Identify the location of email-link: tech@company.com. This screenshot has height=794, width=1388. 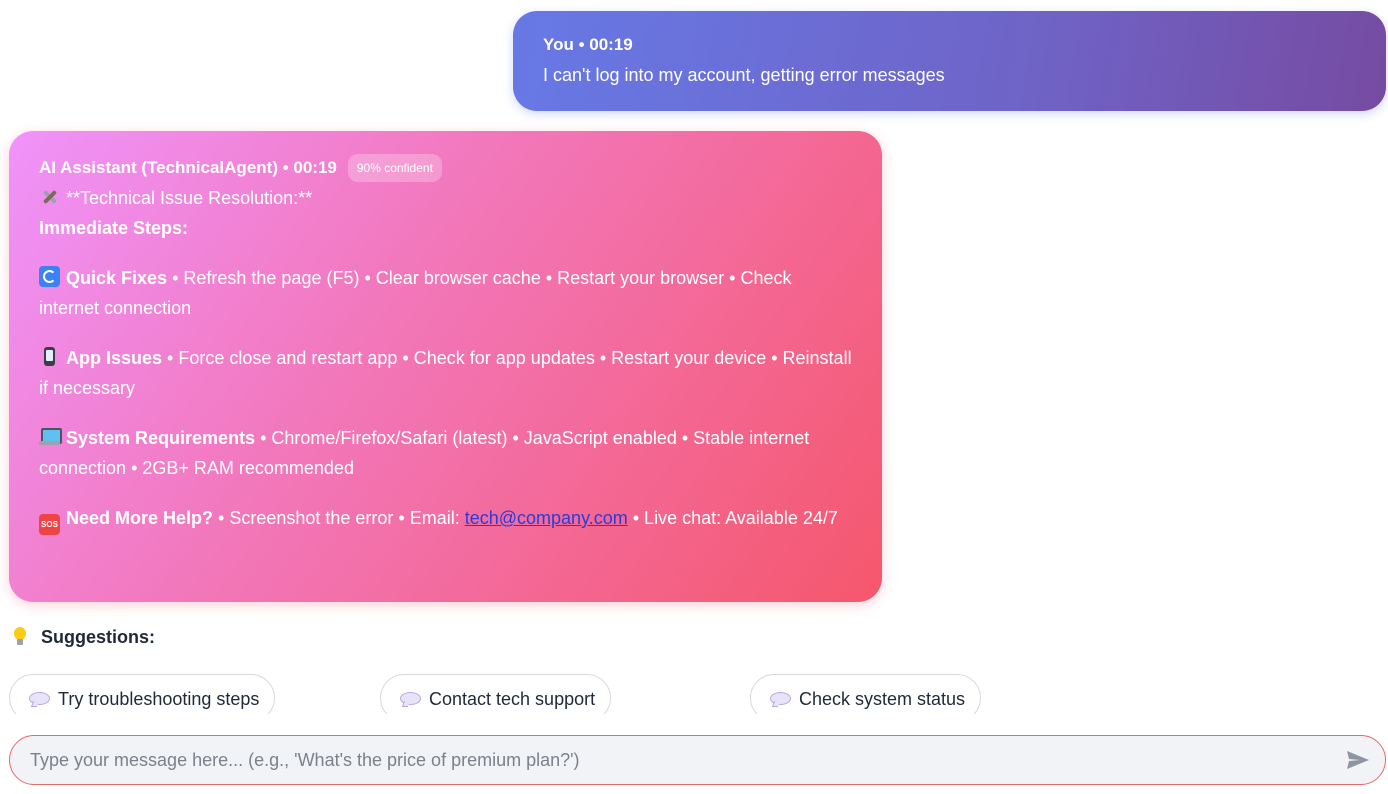
(546, 518).